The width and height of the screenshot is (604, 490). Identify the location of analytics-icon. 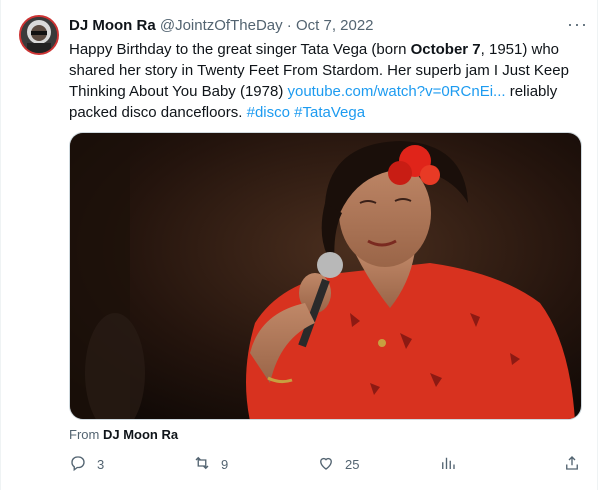
(448, 464).